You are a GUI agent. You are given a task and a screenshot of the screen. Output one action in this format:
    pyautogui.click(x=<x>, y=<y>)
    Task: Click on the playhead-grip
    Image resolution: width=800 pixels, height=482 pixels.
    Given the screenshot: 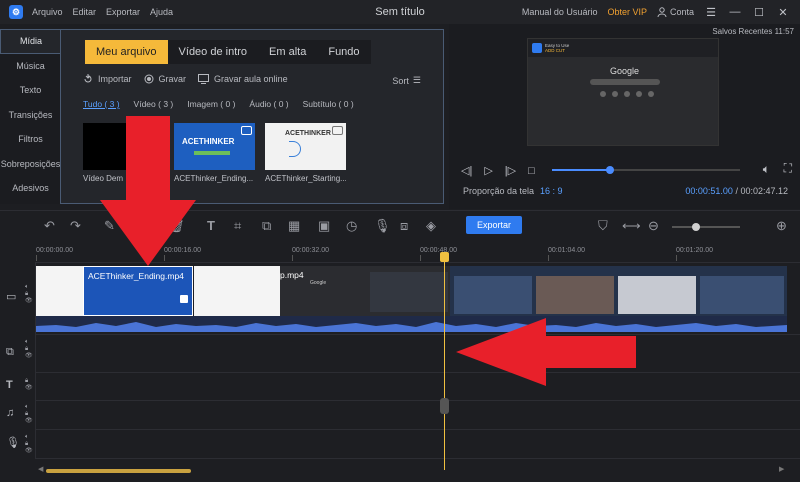 What is the action you would take?
    pyautogui.click(x=444, y=406)
    